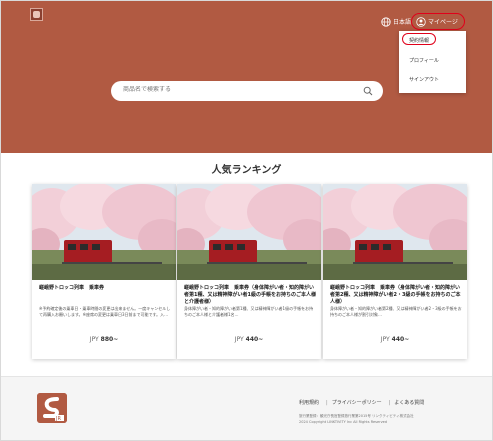  Describe the element at coordinates (246, 170) in the screenshot. I see `ranking-heading: 人気ランキング` at that location.